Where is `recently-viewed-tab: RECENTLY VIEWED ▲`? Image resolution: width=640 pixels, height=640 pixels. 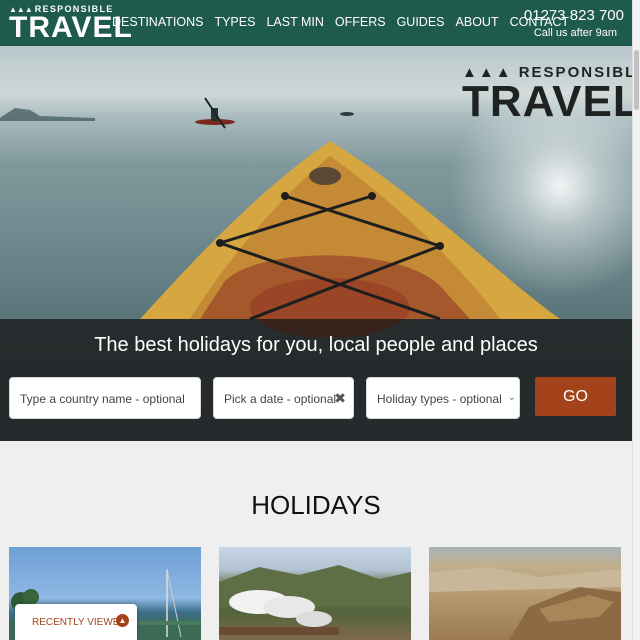 recently-viewed-tab: RECENTLY VIEWED ▲ is located at coordinates (76, 622).